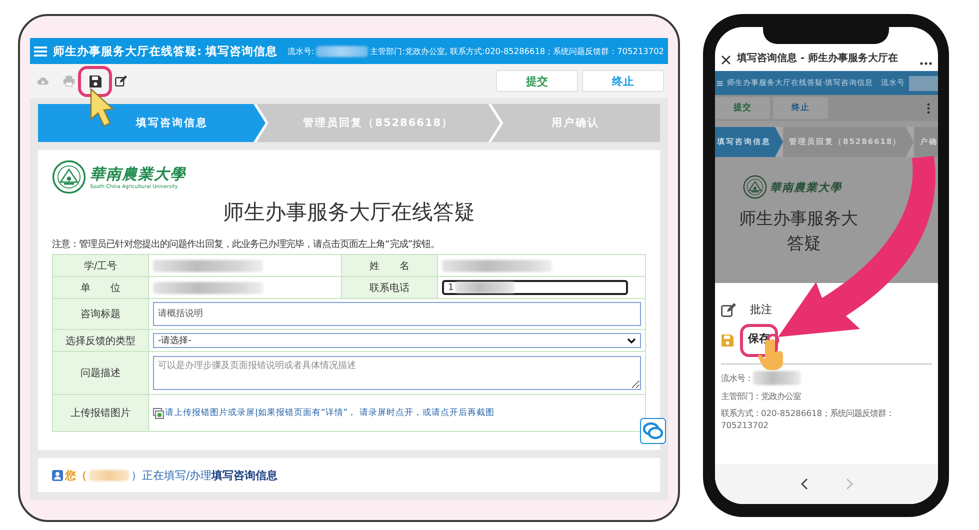  I want to click on status-prefix: 您（, so click(76, 475).